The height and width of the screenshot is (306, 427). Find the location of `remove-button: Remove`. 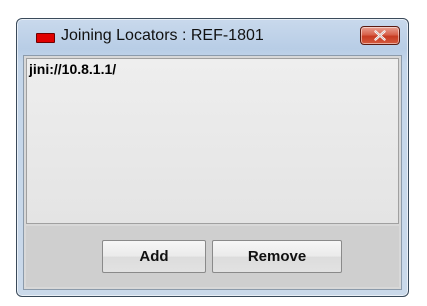

remove-button: Remove is located at coordinates (277, 256).